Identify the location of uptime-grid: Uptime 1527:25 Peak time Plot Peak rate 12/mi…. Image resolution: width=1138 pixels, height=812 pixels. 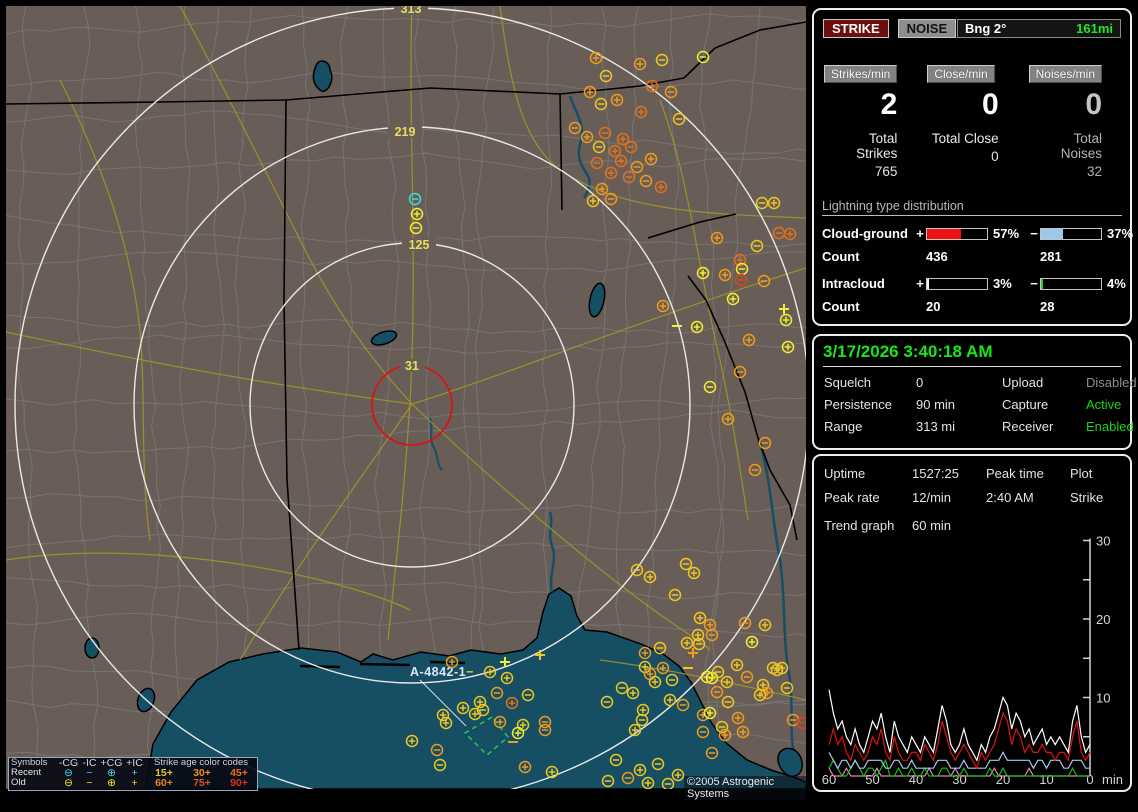
(977, 485).